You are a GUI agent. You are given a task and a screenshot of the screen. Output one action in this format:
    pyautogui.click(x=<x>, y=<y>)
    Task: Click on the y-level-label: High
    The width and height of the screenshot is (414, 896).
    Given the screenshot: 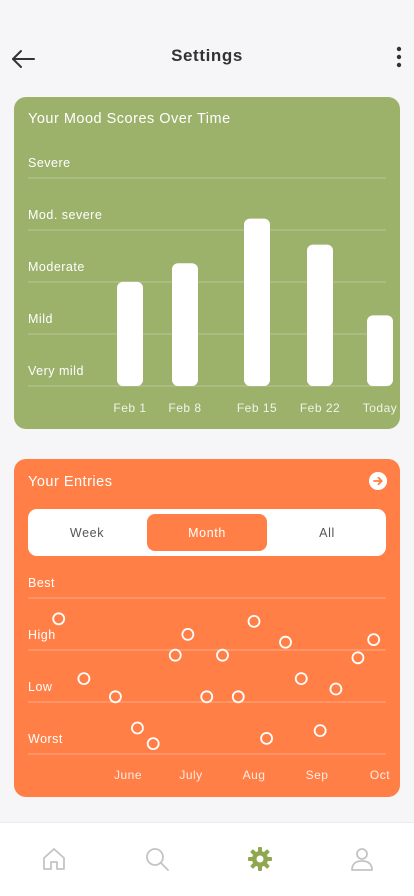 What is the action you would take?
    pyautogui.click(x=42, y=635)
    